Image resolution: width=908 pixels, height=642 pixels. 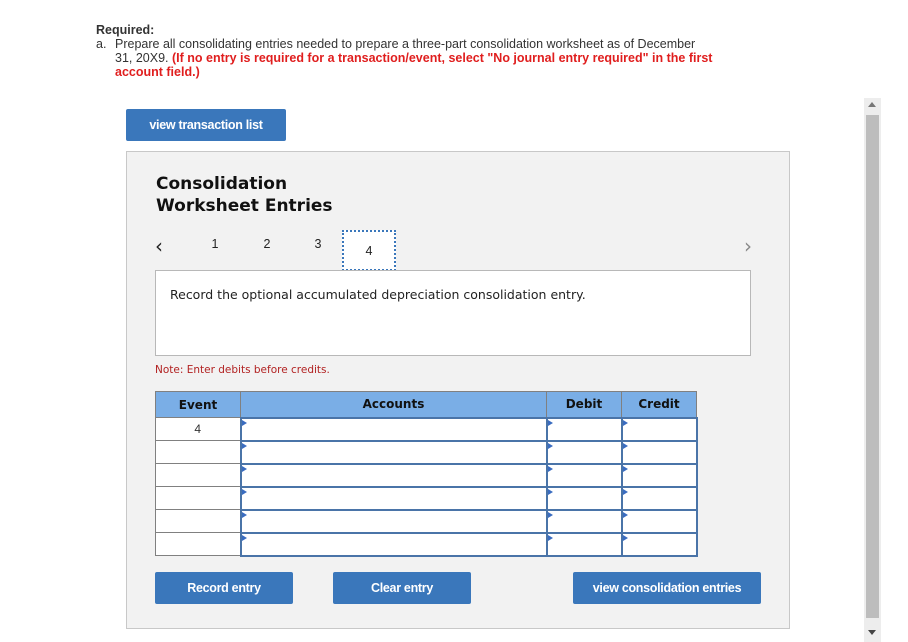 What do you see at coordinates (101, 44) in the screenshot?
I see `requirement-letter: a.` at bounding box center [101, 44].